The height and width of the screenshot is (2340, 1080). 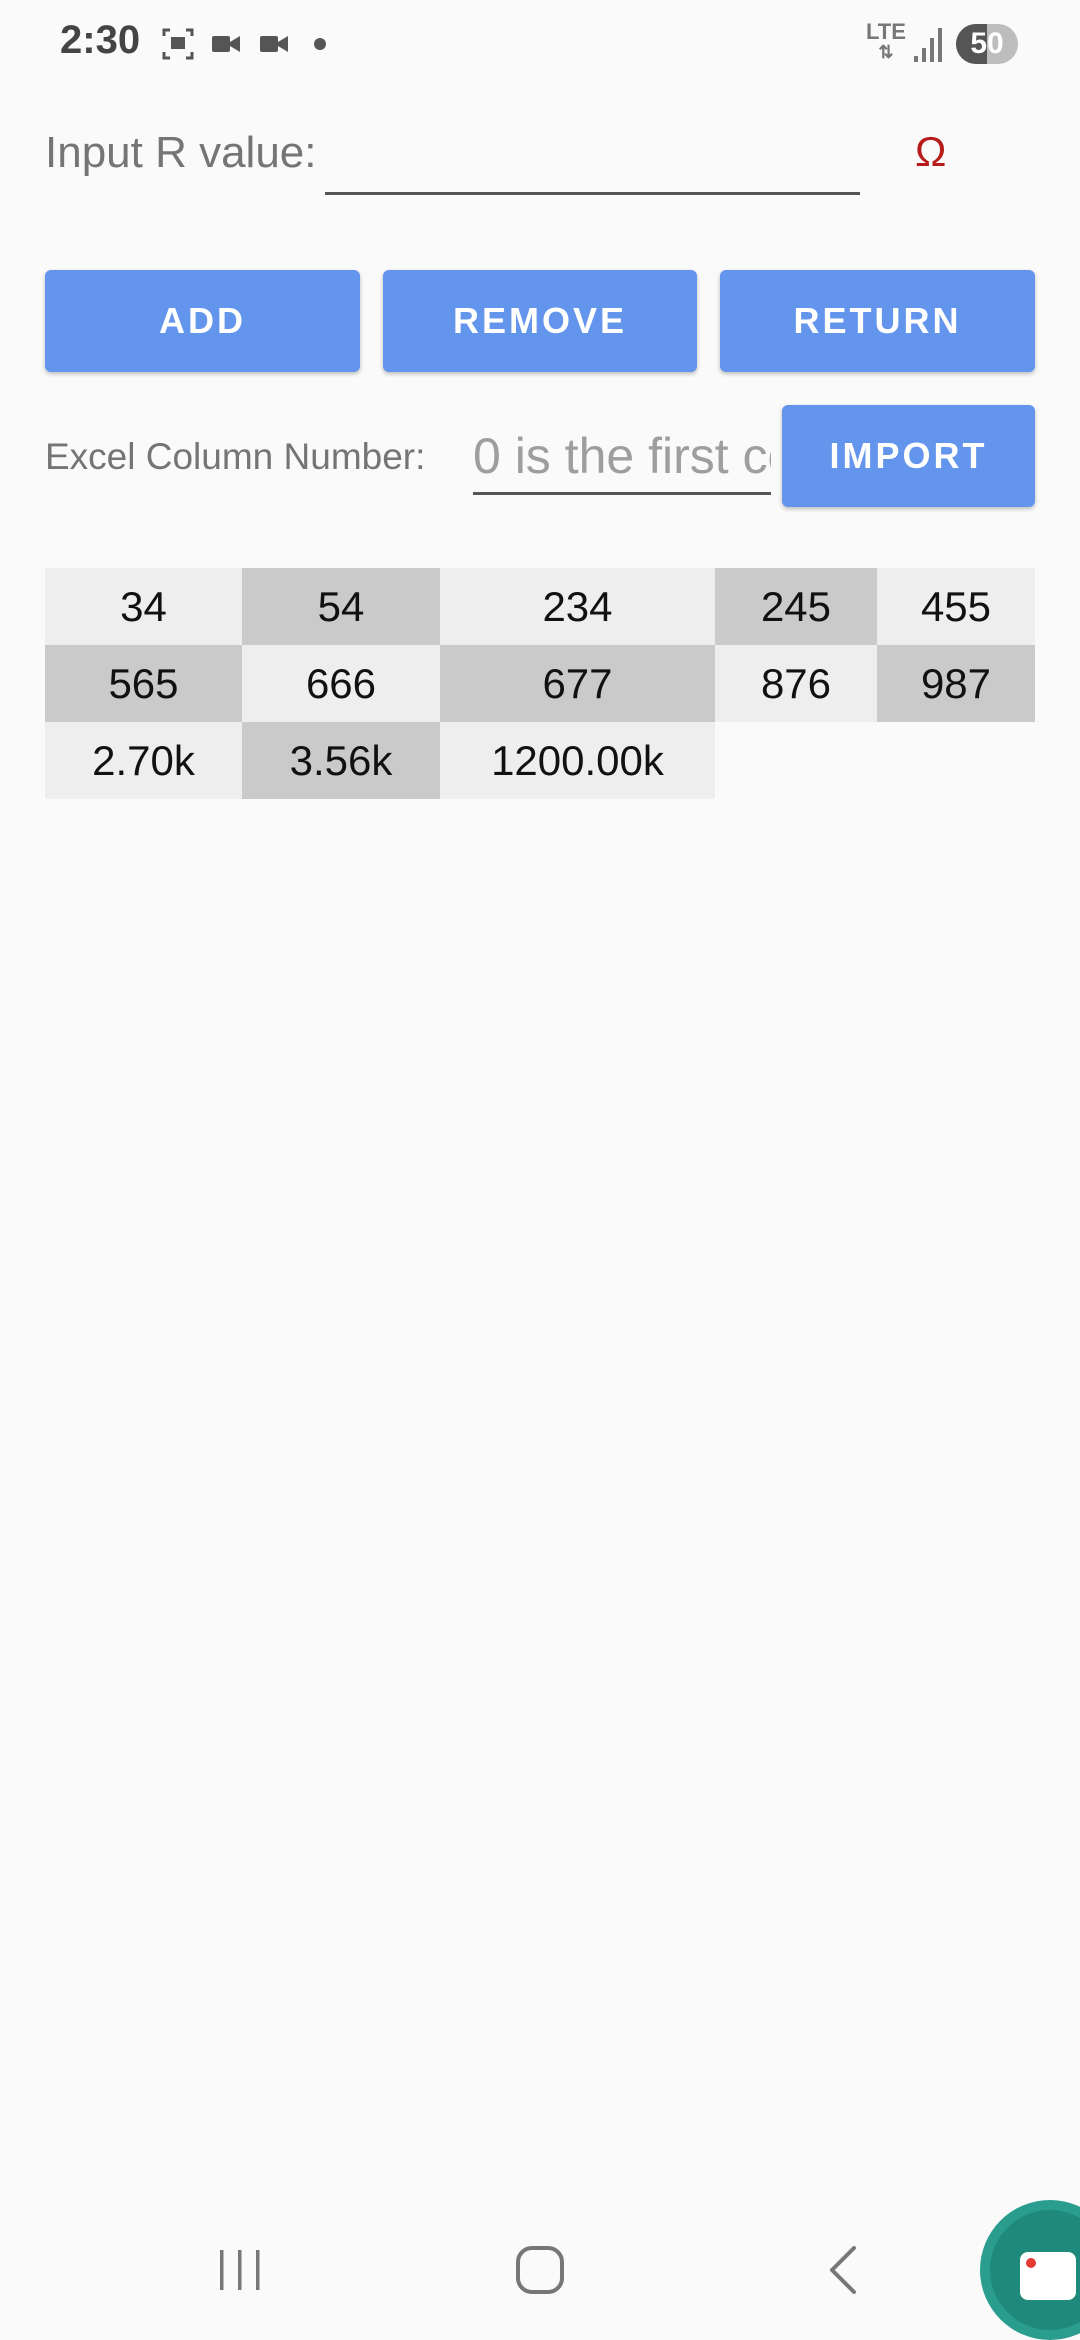 What do you see at coordinates (341, 760) in the screenshot?
I see `value-cell: 3.56k` at bounding box center [341, 760].